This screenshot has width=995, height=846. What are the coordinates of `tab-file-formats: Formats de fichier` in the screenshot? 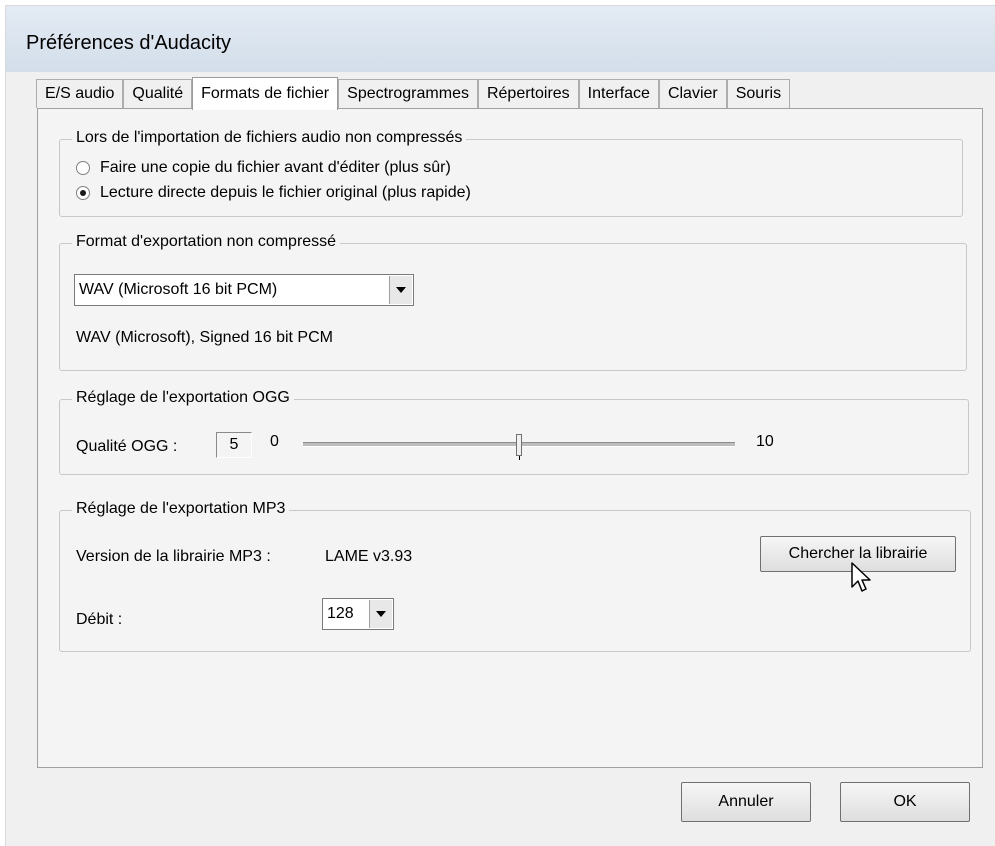 It's located at (265, 93).